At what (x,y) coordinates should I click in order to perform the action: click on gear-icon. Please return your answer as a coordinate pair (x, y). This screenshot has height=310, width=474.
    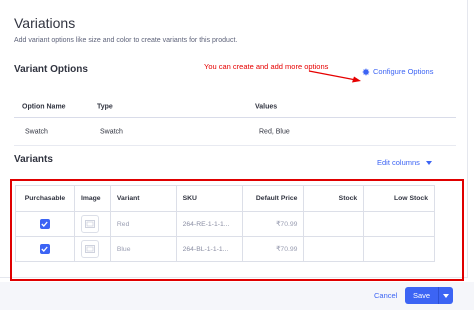
    Looking at the image, I should click on (366, 71).